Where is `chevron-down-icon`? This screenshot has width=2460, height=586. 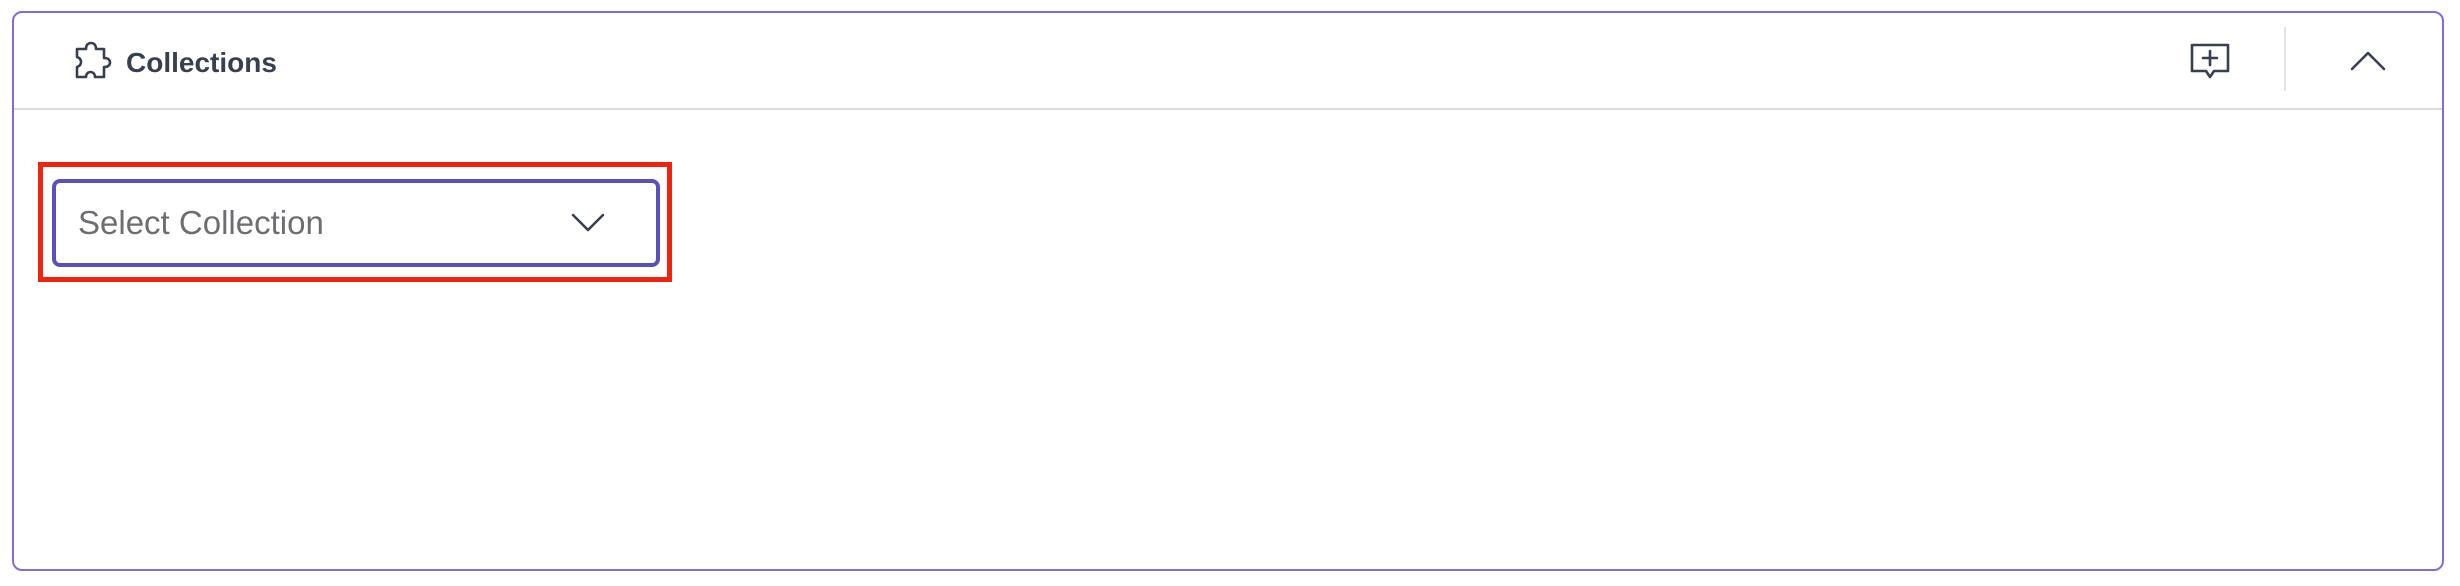 chevron-down-icon is located at coordinates (588, 223).